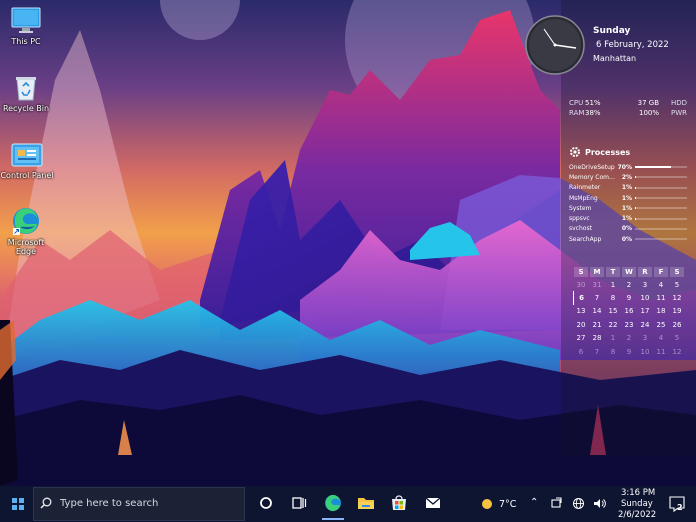 The height and width of the screenshot is (522, 696). What do you see at coordinates (613, 311) in the screenshot?
I see `calendar-day: 15` at bounding box center [613, 311].